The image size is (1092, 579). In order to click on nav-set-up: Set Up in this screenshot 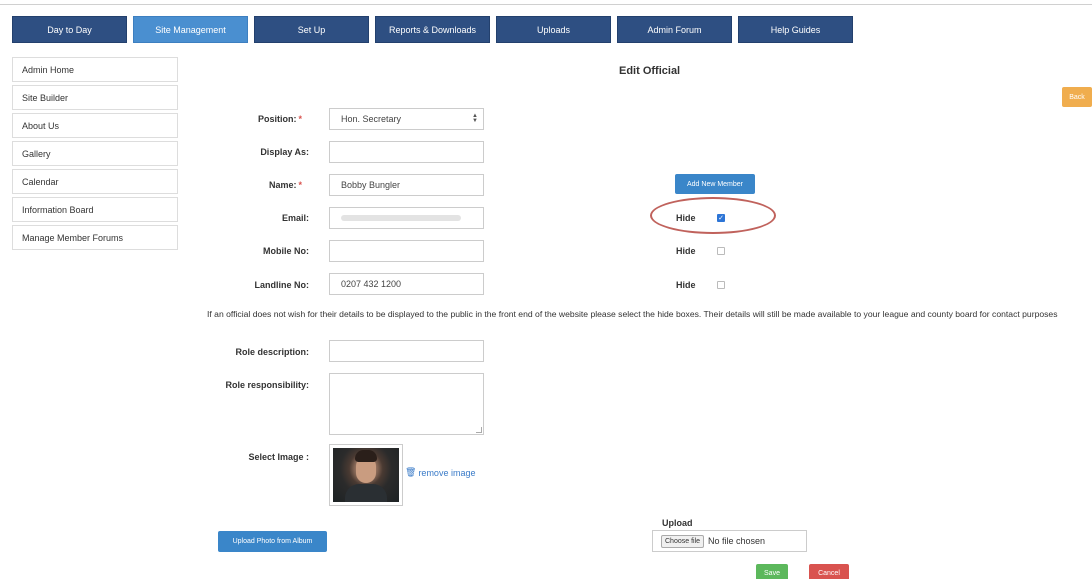, I will do `click(311, 29)`.